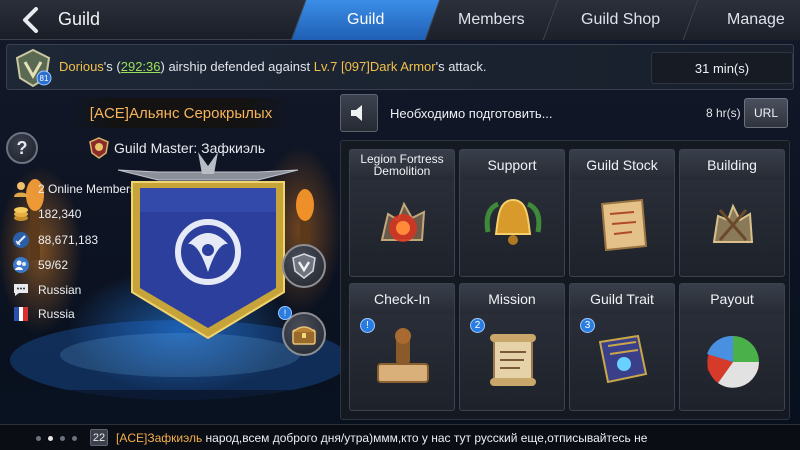  I want to click on question-icon: ?, so click(22, 147).